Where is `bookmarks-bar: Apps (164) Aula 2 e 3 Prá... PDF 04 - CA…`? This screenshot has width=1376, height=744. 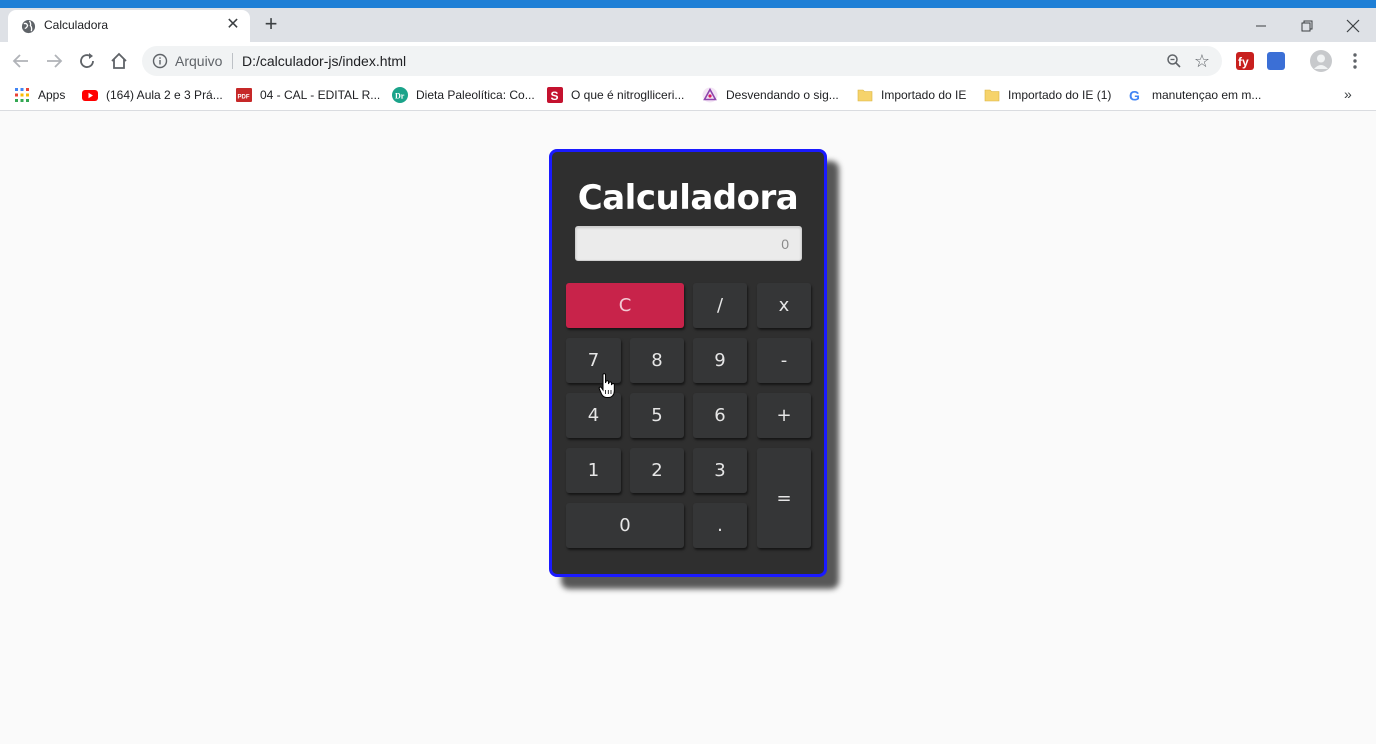 bookmarks-bar: Apps (164) Aula 2 e 3 Prá... PDF 04 - CA… is located at coordinates (688, 95).